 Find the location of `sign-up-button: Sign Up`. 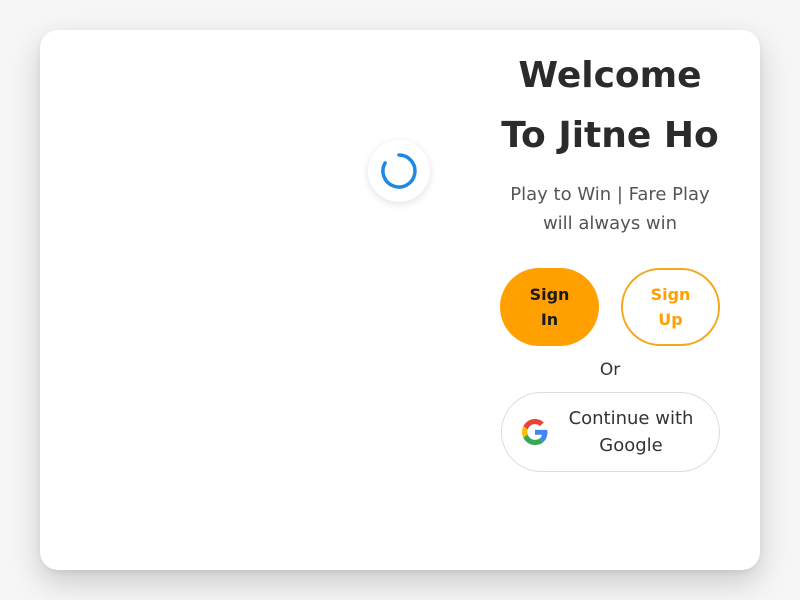

sign-up-button: Sign Up is located at coordinates (670, 307).